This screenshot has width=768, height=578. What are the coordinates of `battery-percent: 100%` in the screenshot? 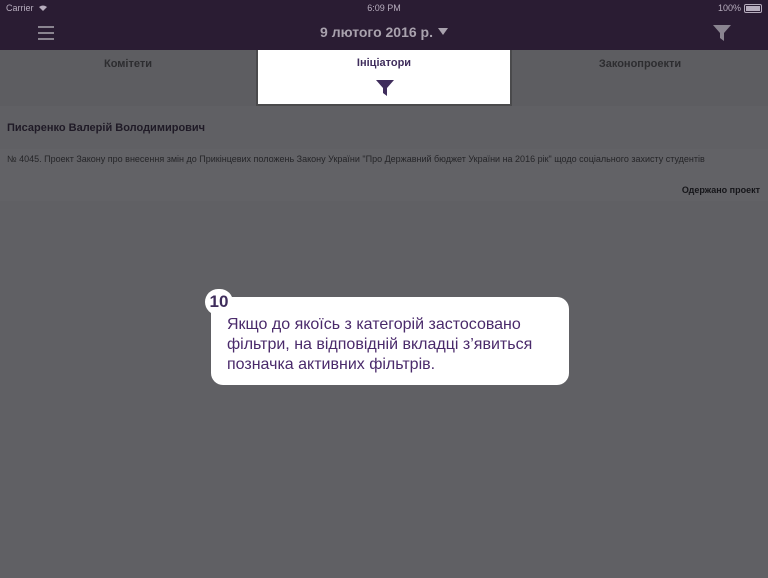 It's located at (729, 8).